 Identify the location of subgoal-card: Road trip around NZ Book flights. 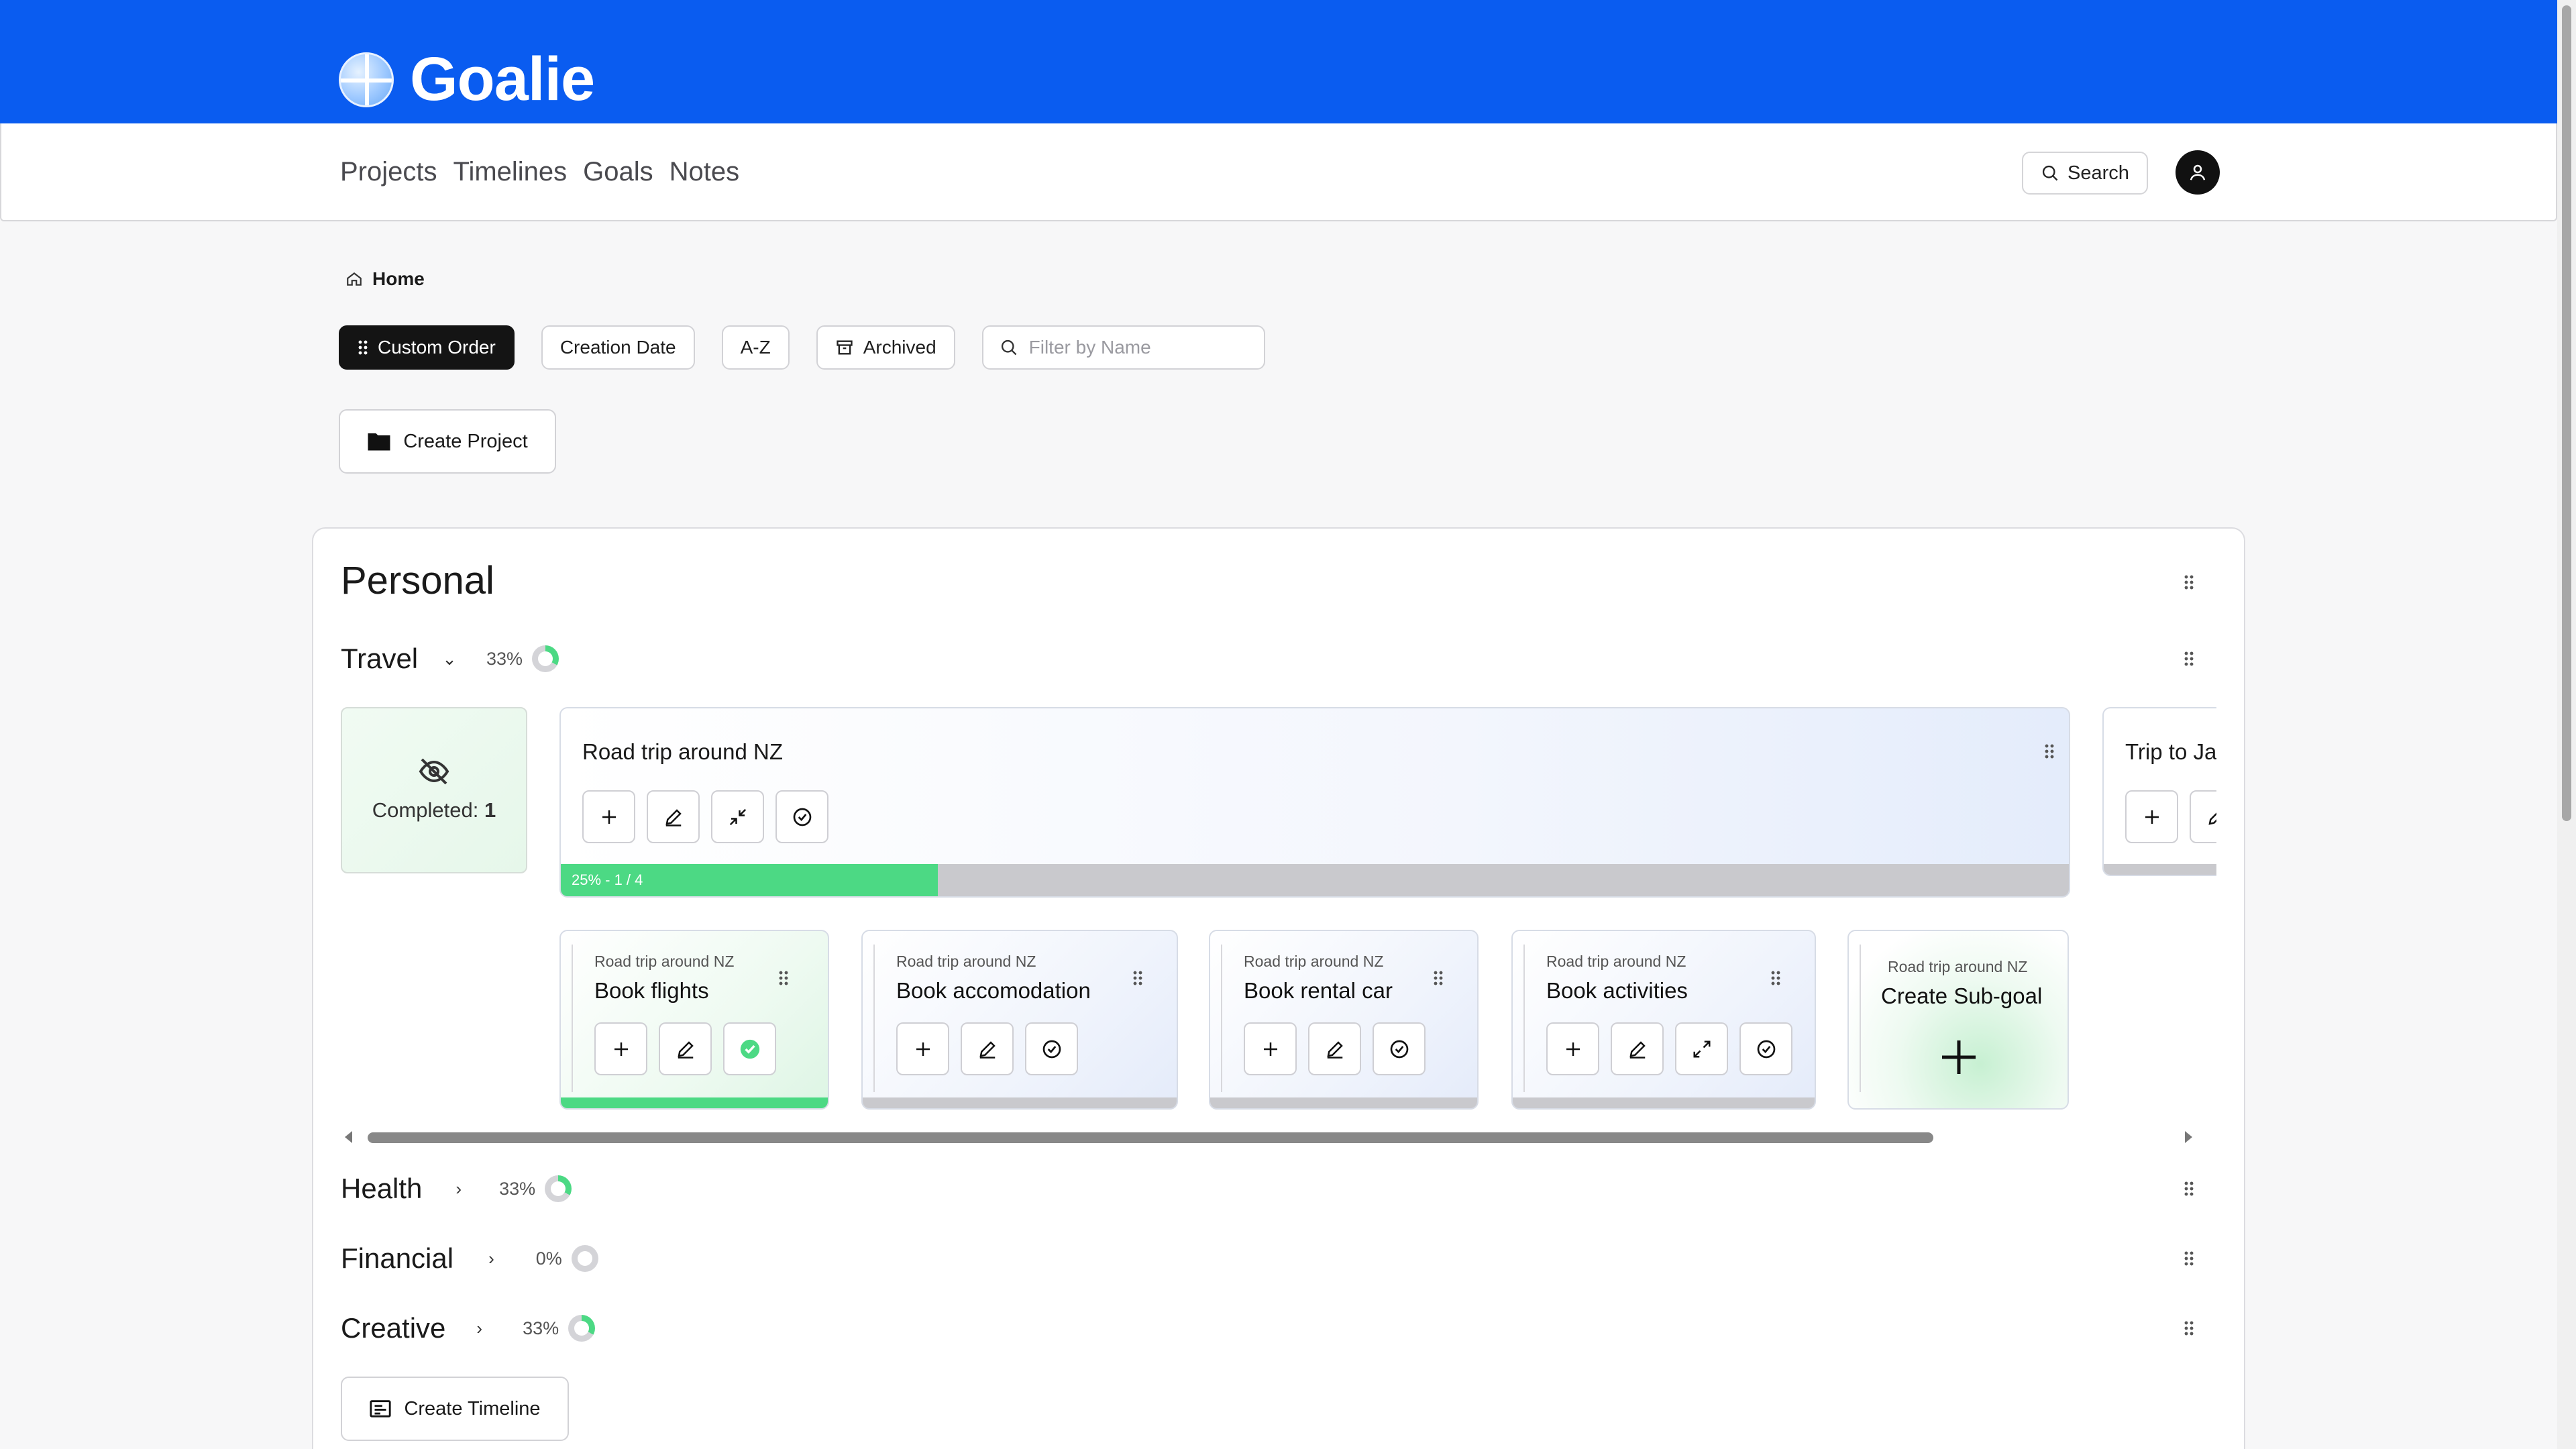
(694, 1020).